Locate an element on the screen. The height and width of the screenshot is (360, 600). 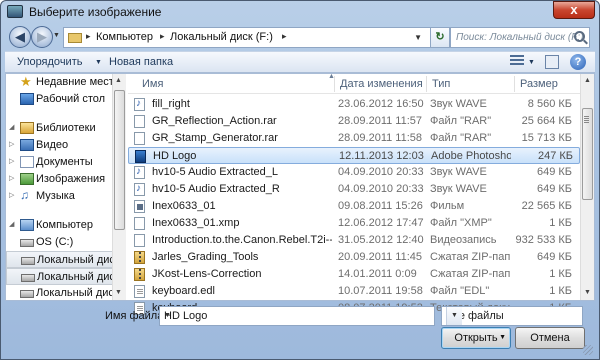
view-options-icon is located at coordinates (517, 62).